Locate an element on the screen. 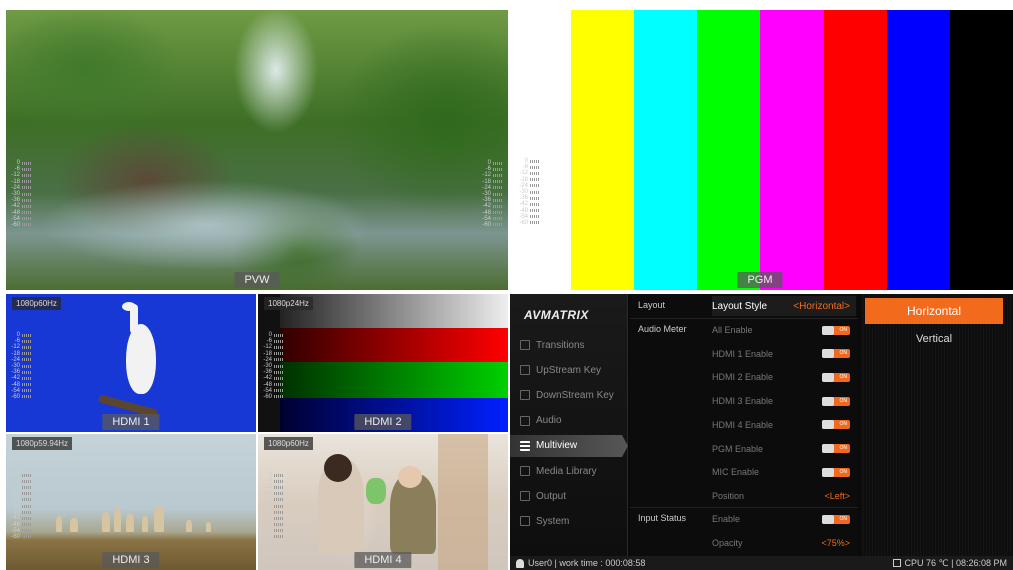 Image resolution: width=1013 pixels, height=570 pixels. opacity-value: <75%> is located at coordinates (835, 543).